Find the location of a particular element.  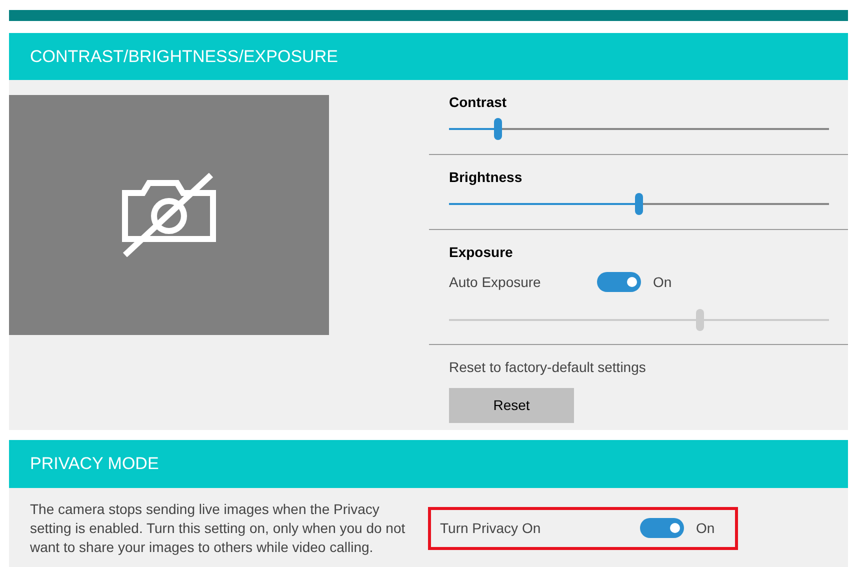

section-title: PRIVACY MODE is located at coordinates (94, 464).